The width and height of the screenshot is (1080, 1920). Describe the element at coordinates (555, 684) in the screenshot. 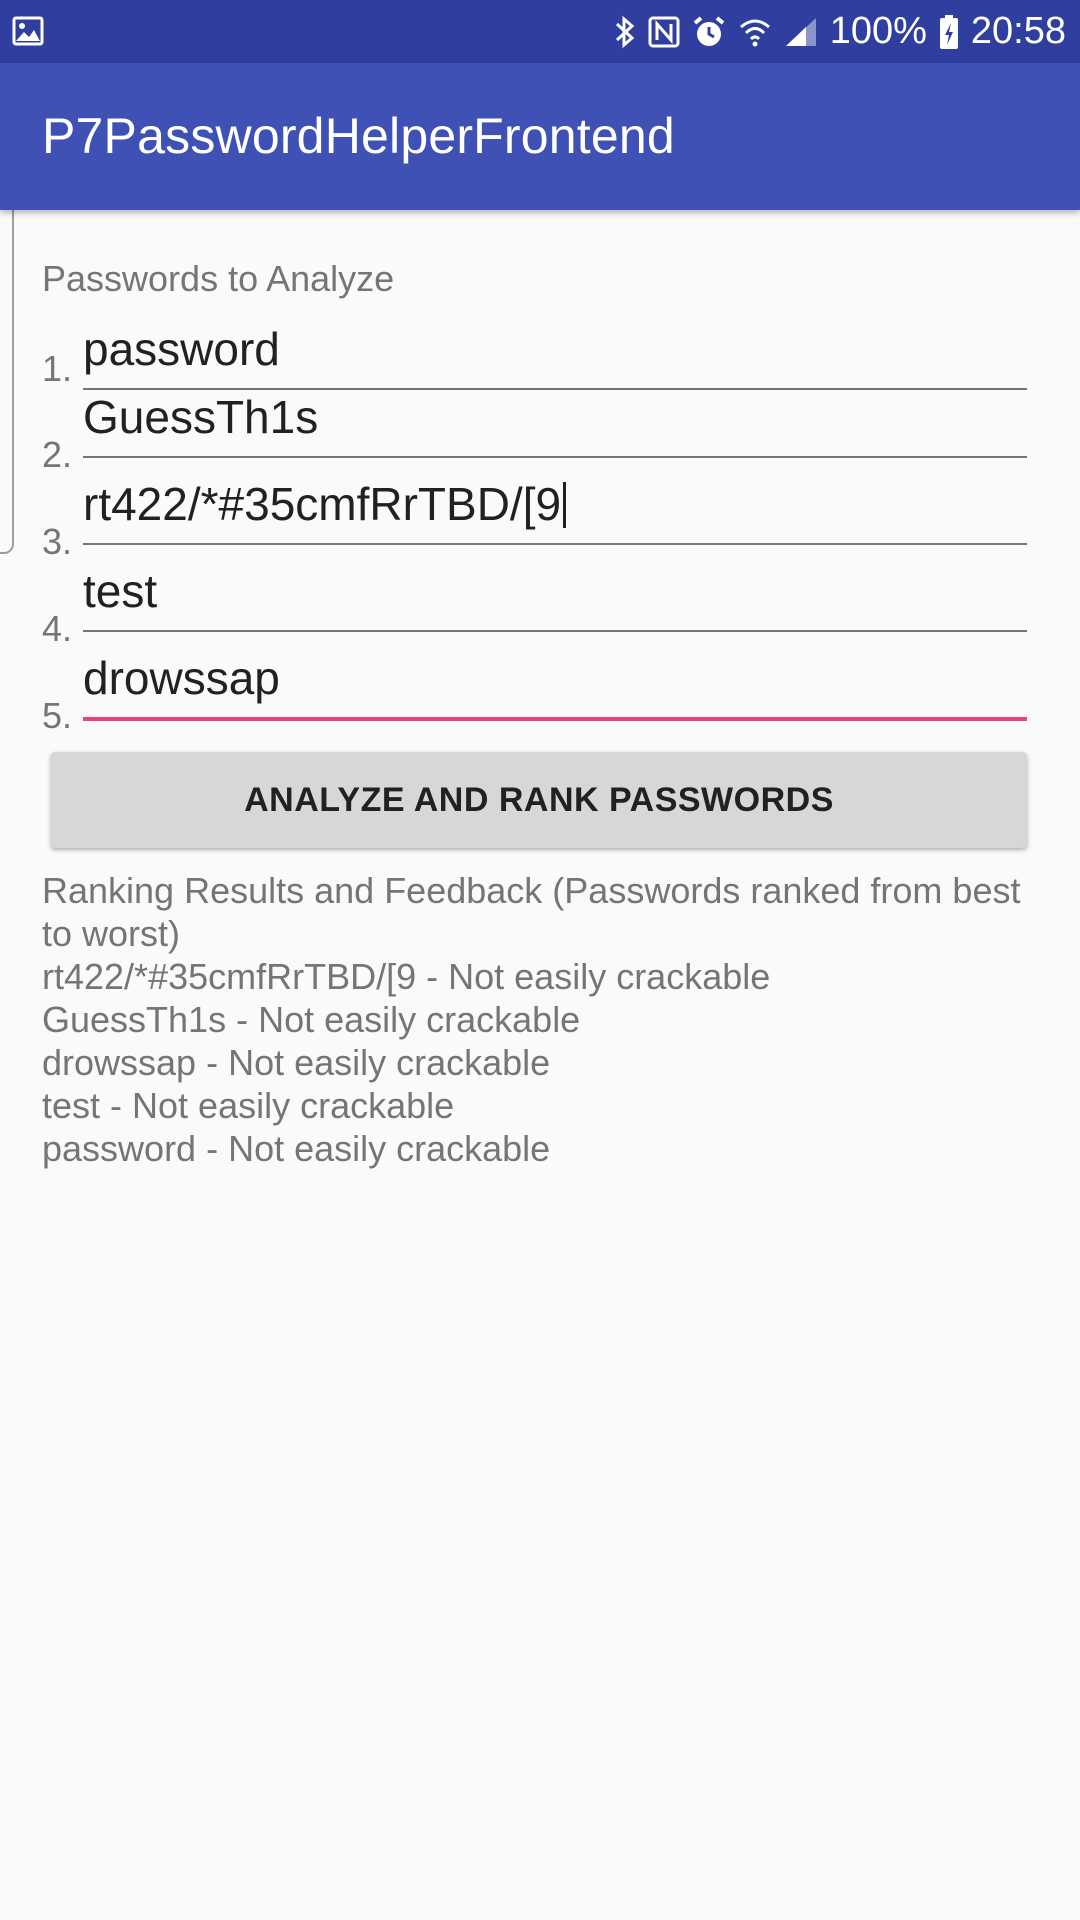

I see `password-input-5: drowssap` at that location.